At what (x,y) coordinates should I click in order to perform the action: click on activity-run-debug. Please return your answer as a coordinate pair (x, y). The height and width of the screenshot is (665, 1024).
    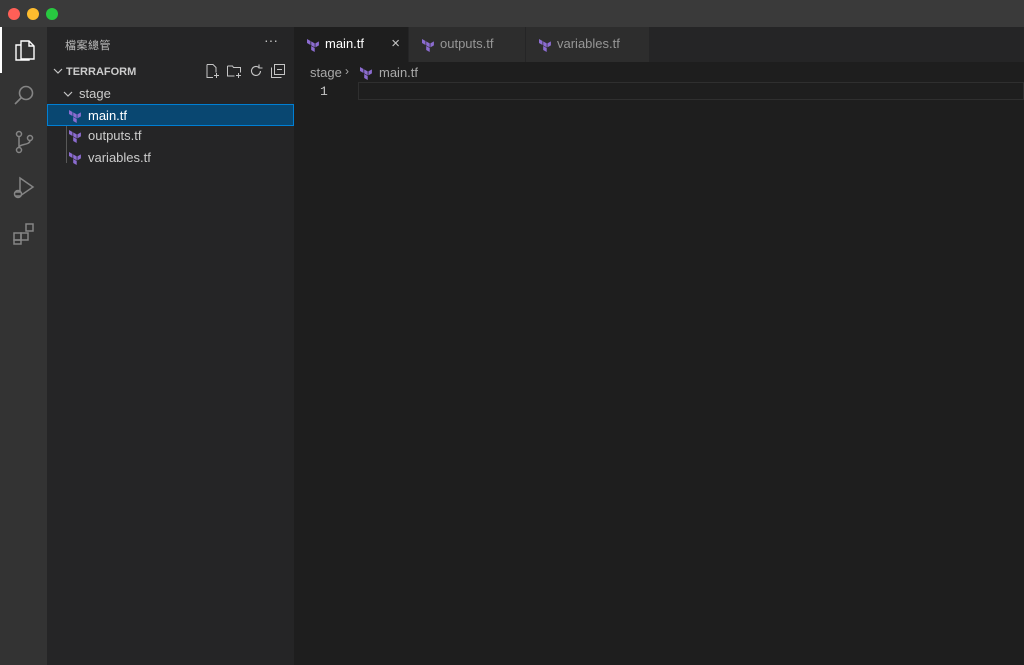
    Looking at the image, I should click on (23, 188).